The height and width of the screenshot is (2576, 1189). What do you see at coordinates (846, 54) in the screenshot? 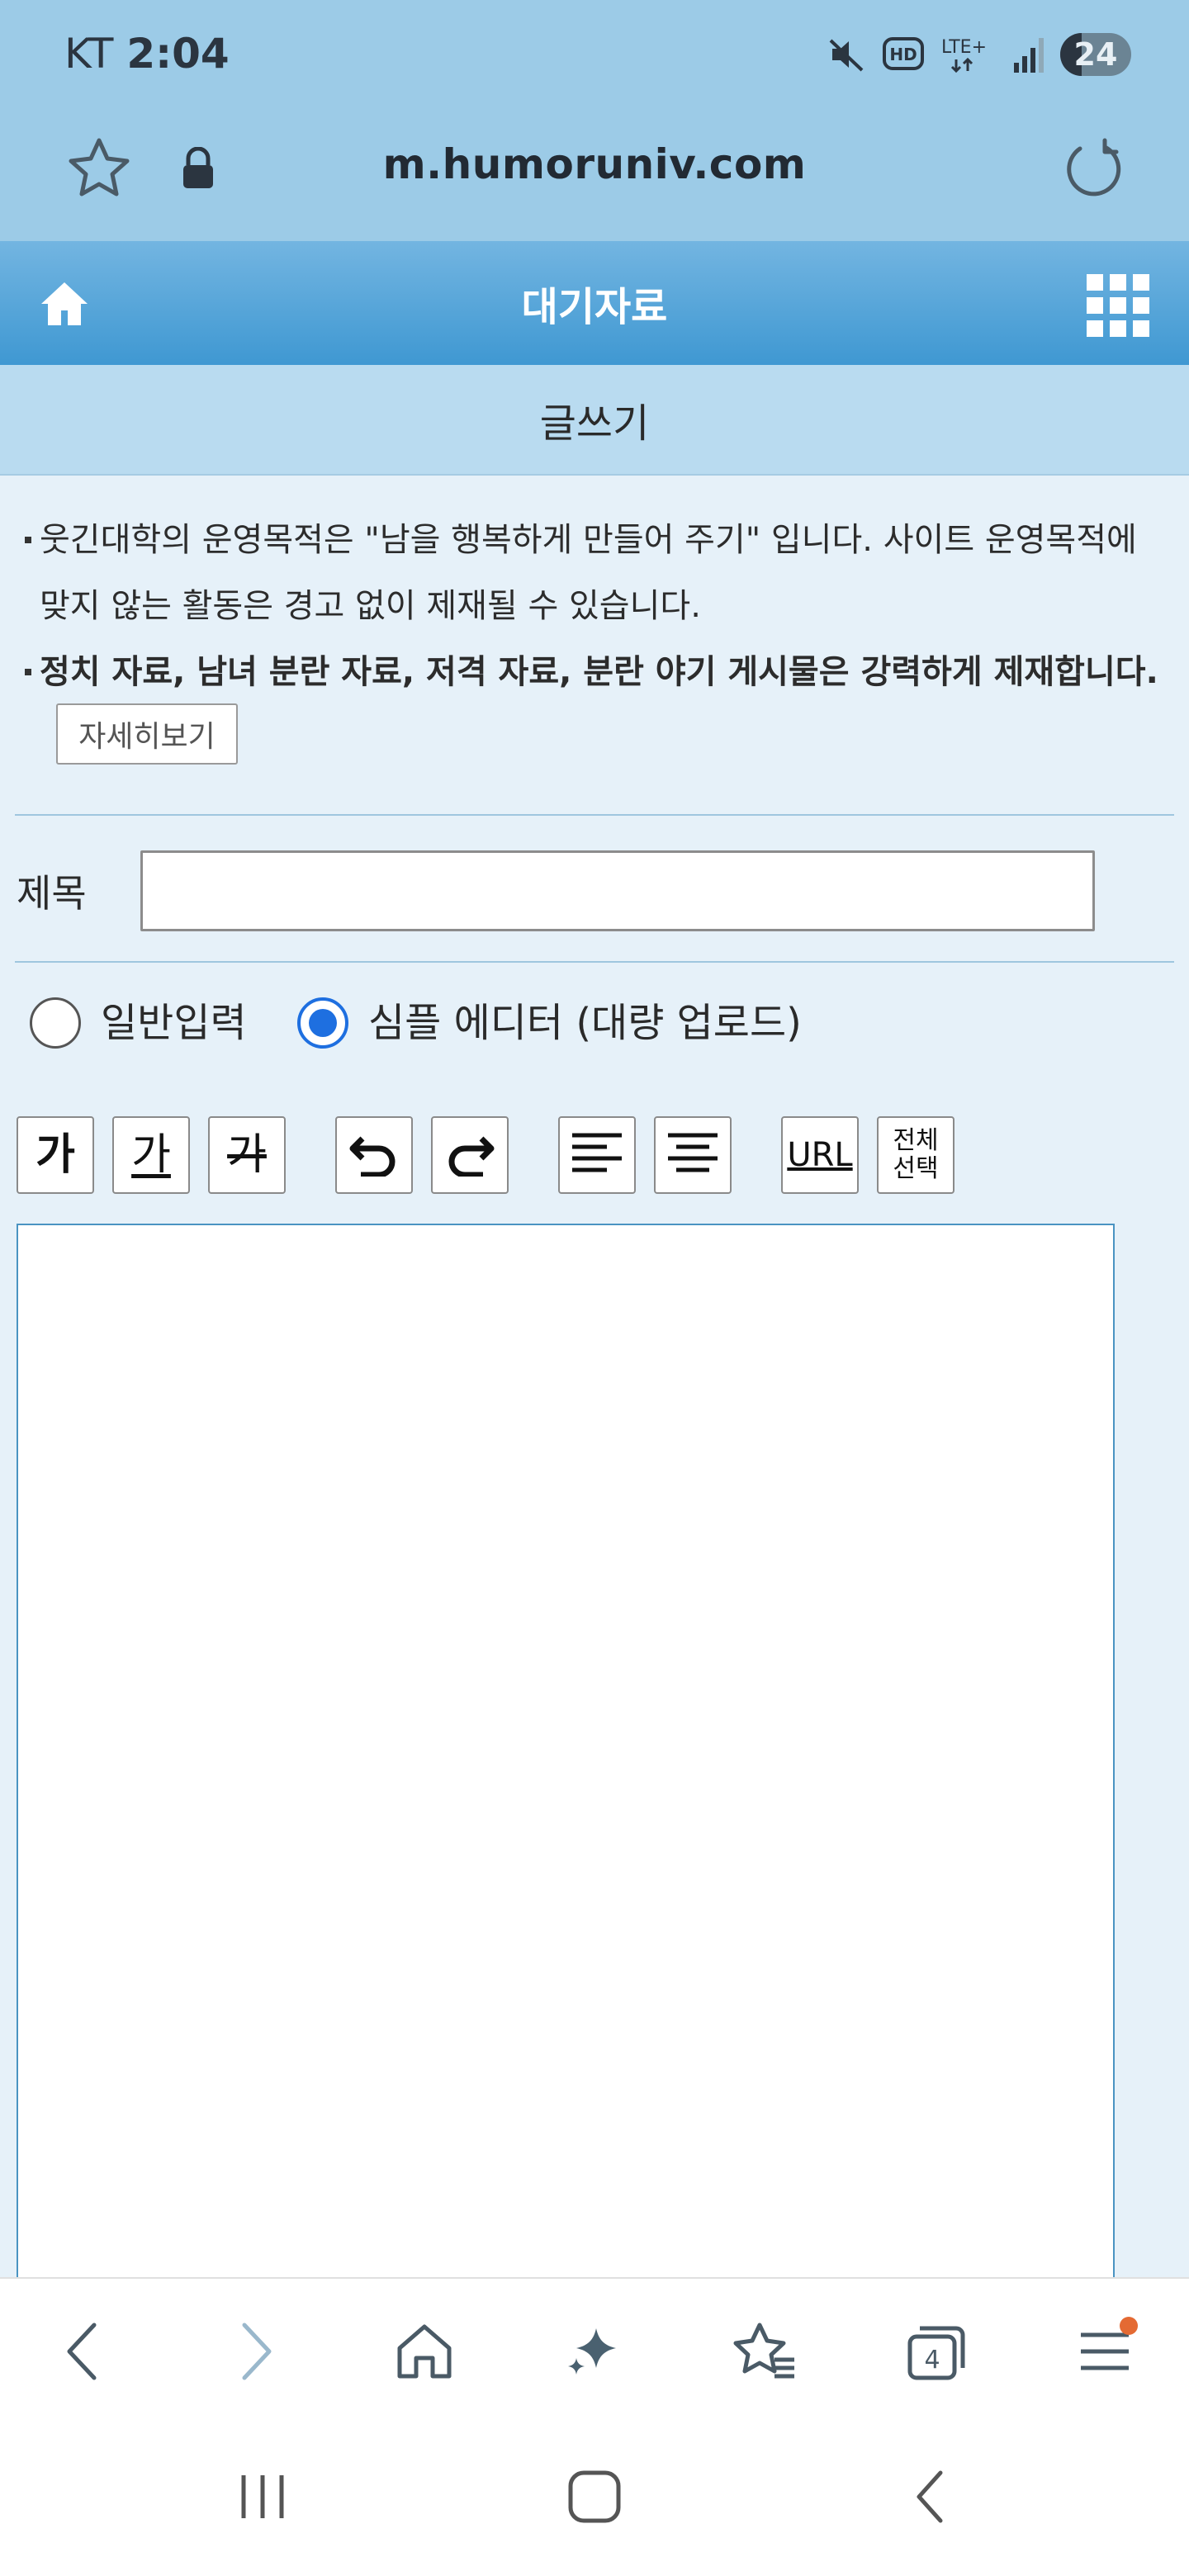
I see `mute-icon` at bounding box center [846, 54].